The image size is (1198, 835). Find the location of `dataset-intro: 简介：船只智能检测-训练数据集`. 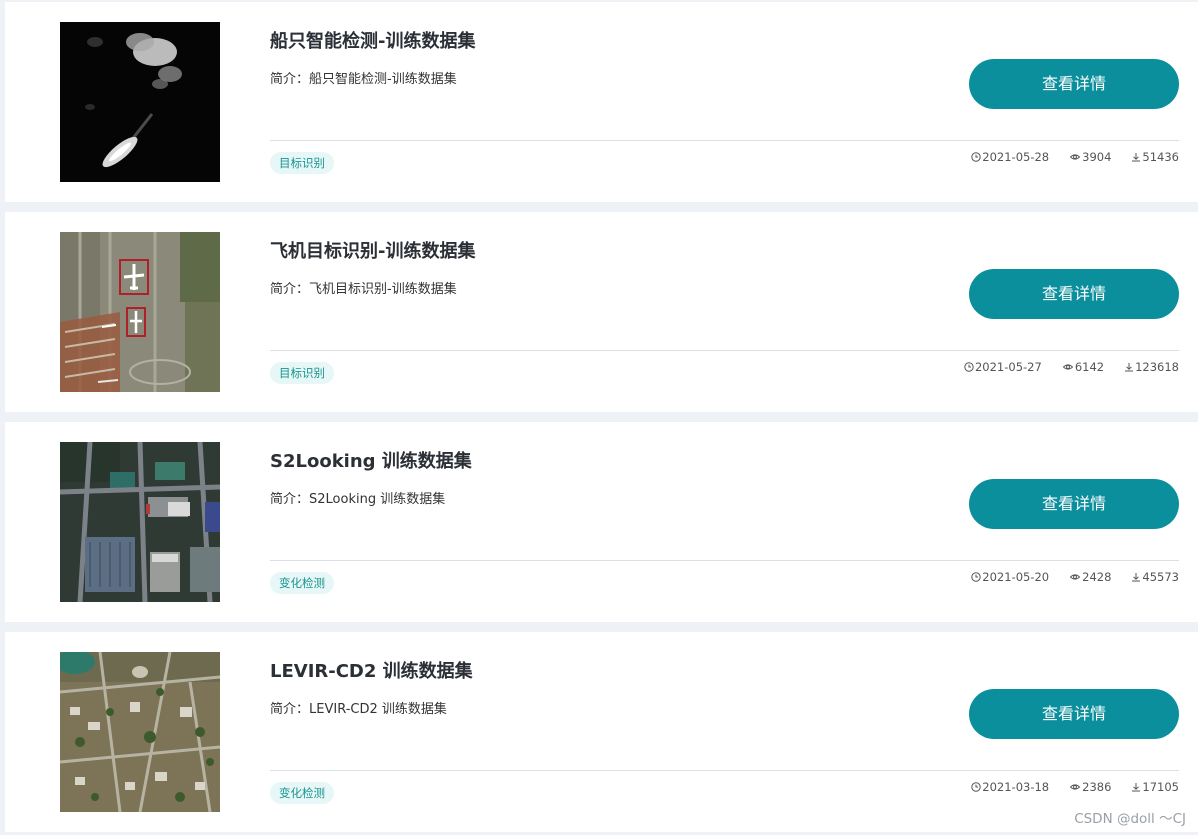

dataset-intro: 简介：船只智能检测-训练数据集 is located at coordinates (363, 77).